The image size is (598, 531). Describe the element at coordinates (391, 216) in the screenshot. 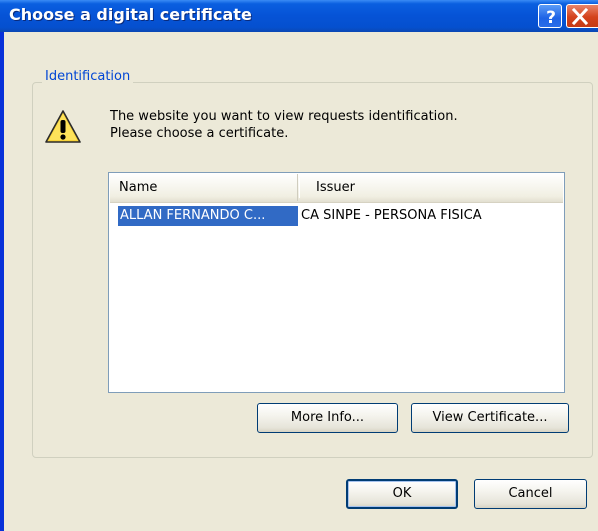

I see `certificate-issuer-cell: CA SINPE - PERSONA FISICA` at that location.